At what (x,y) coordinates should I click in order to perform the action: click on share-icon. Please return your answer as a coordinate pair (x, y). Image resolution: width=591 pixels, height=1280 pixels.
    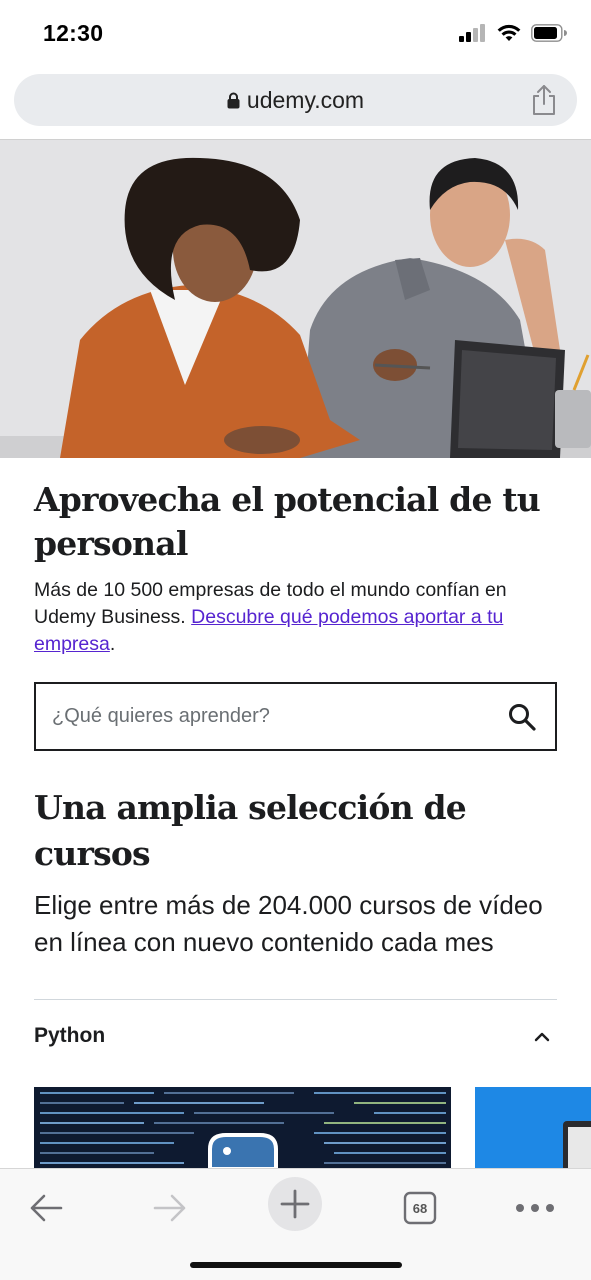
    Looking at the image, I should click on (544, 100).